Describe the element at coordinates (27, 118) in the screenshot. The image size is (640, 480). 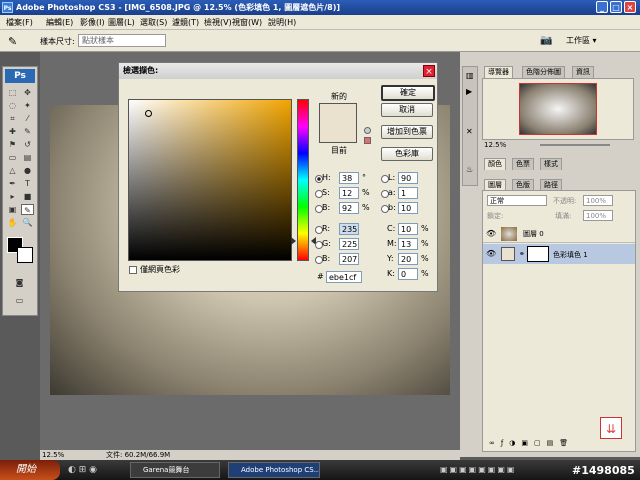
I see `slice-tool-icon: ⁄` at that location.